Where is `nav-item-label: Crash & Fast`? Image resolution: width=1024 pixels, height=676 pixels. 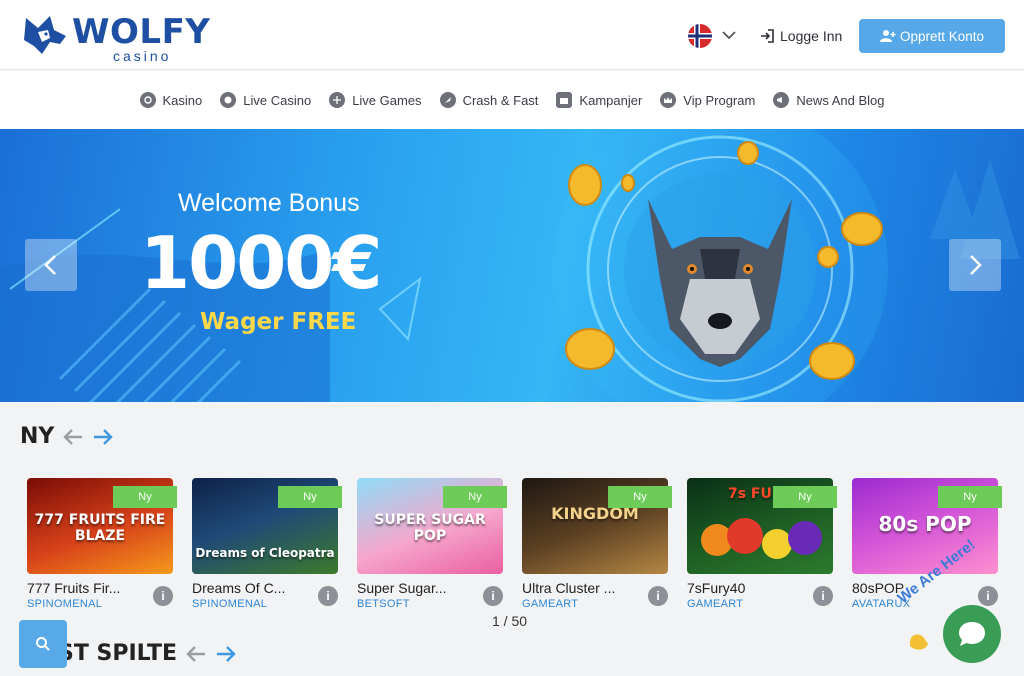 nav-item-label: Crash & Fast is located at coordinates (500, 100).